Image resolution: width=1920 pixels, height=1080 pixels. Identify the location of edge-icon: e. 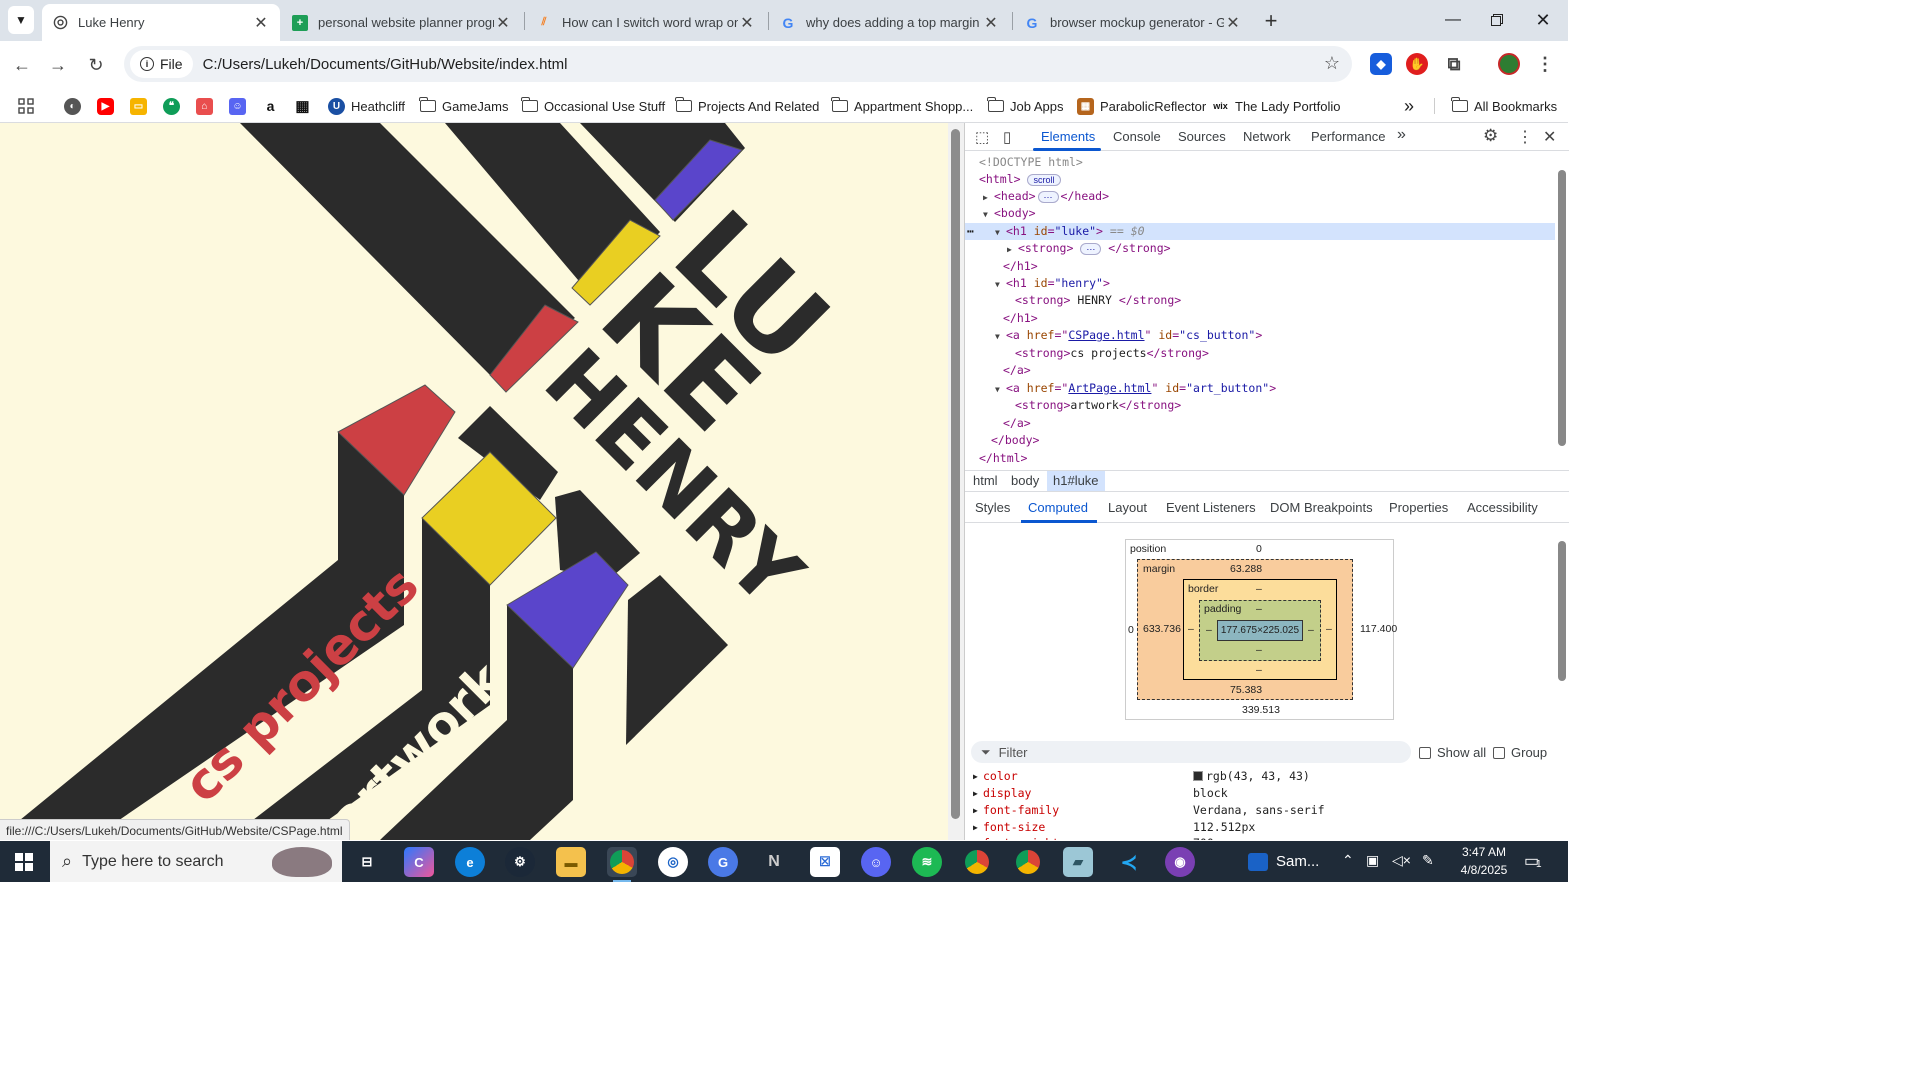
(470, 862).